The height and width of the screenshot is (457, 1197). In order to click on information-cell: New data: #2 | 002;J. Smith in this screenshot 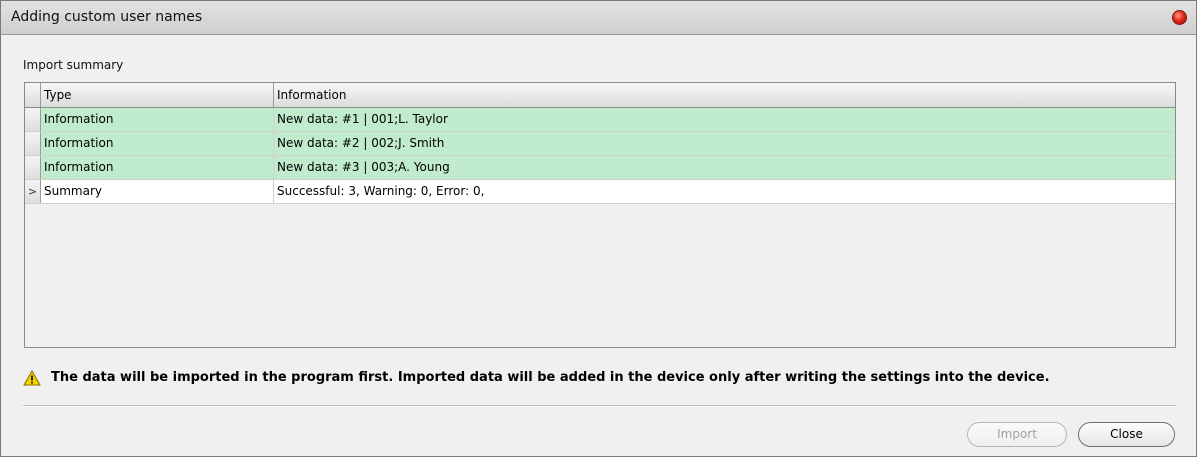, I will do `click(361, 143)`.